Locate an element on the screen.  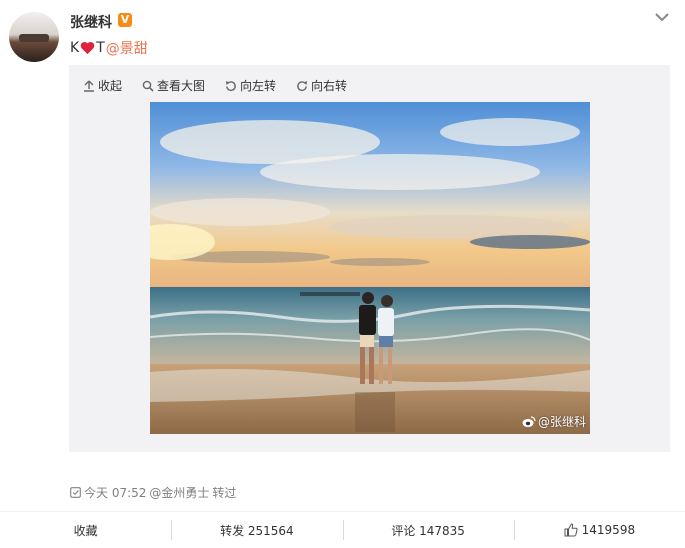
photo-watermark: @张继科 is located at coordinates (554, 421).